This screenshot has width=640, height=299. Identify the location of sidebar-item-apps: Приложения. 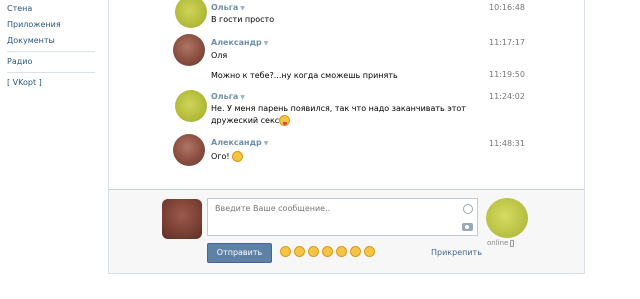
(34, 24).